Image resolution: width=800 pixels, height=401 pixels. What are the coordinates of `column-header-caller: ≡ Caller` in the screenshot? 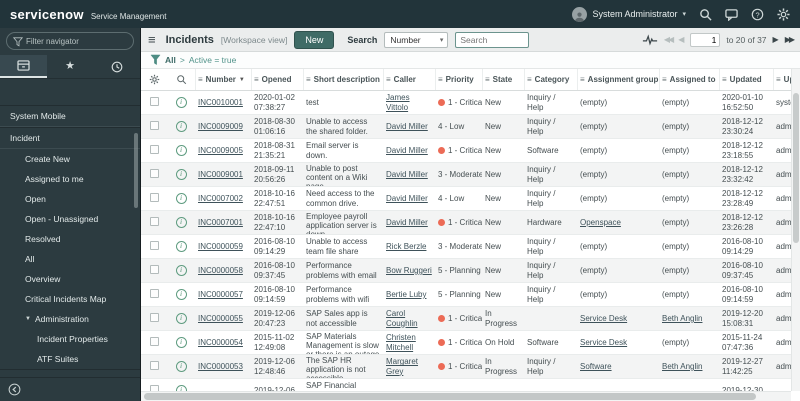 It's located at (409, 79).